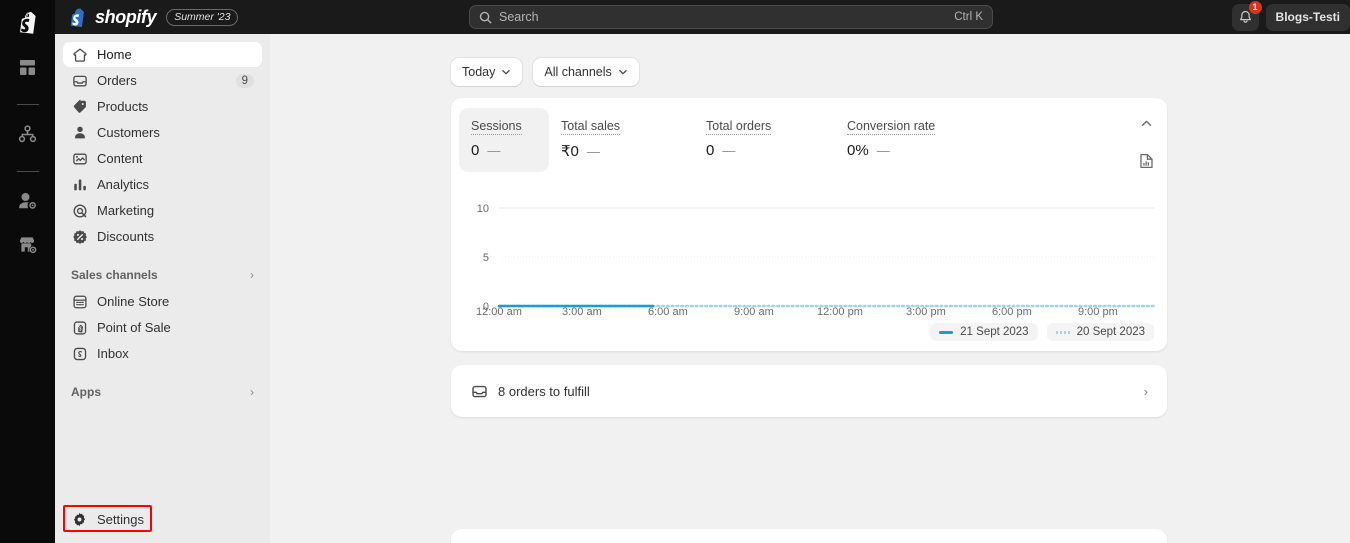 The image size is (1350, 543). What do you see at coordinates (79, 158) in the screenshot?
I see `content-icon` at bounding box center [79, 158].